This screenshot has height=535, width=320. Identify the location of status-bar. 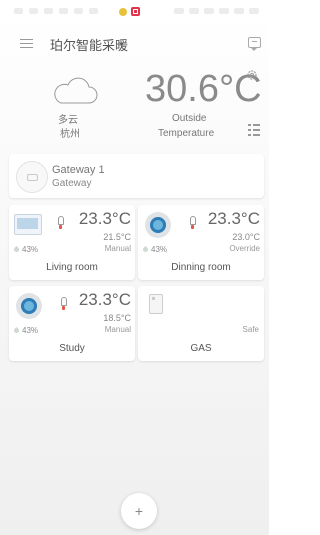
(134, 12).